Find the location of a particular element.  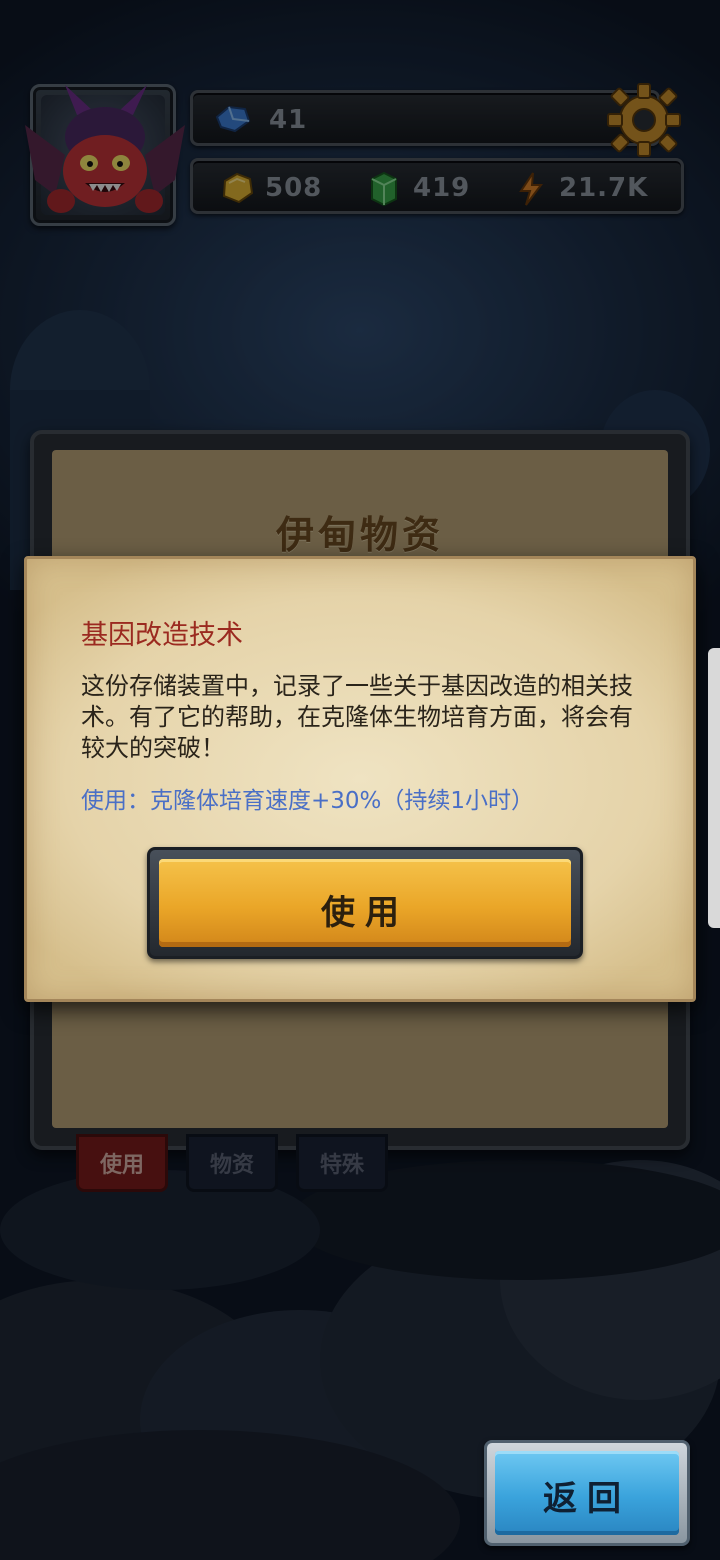

item-effect: 使用：克隆体培育速度+30%（持续1小时） is located at coordinates (308, 801).